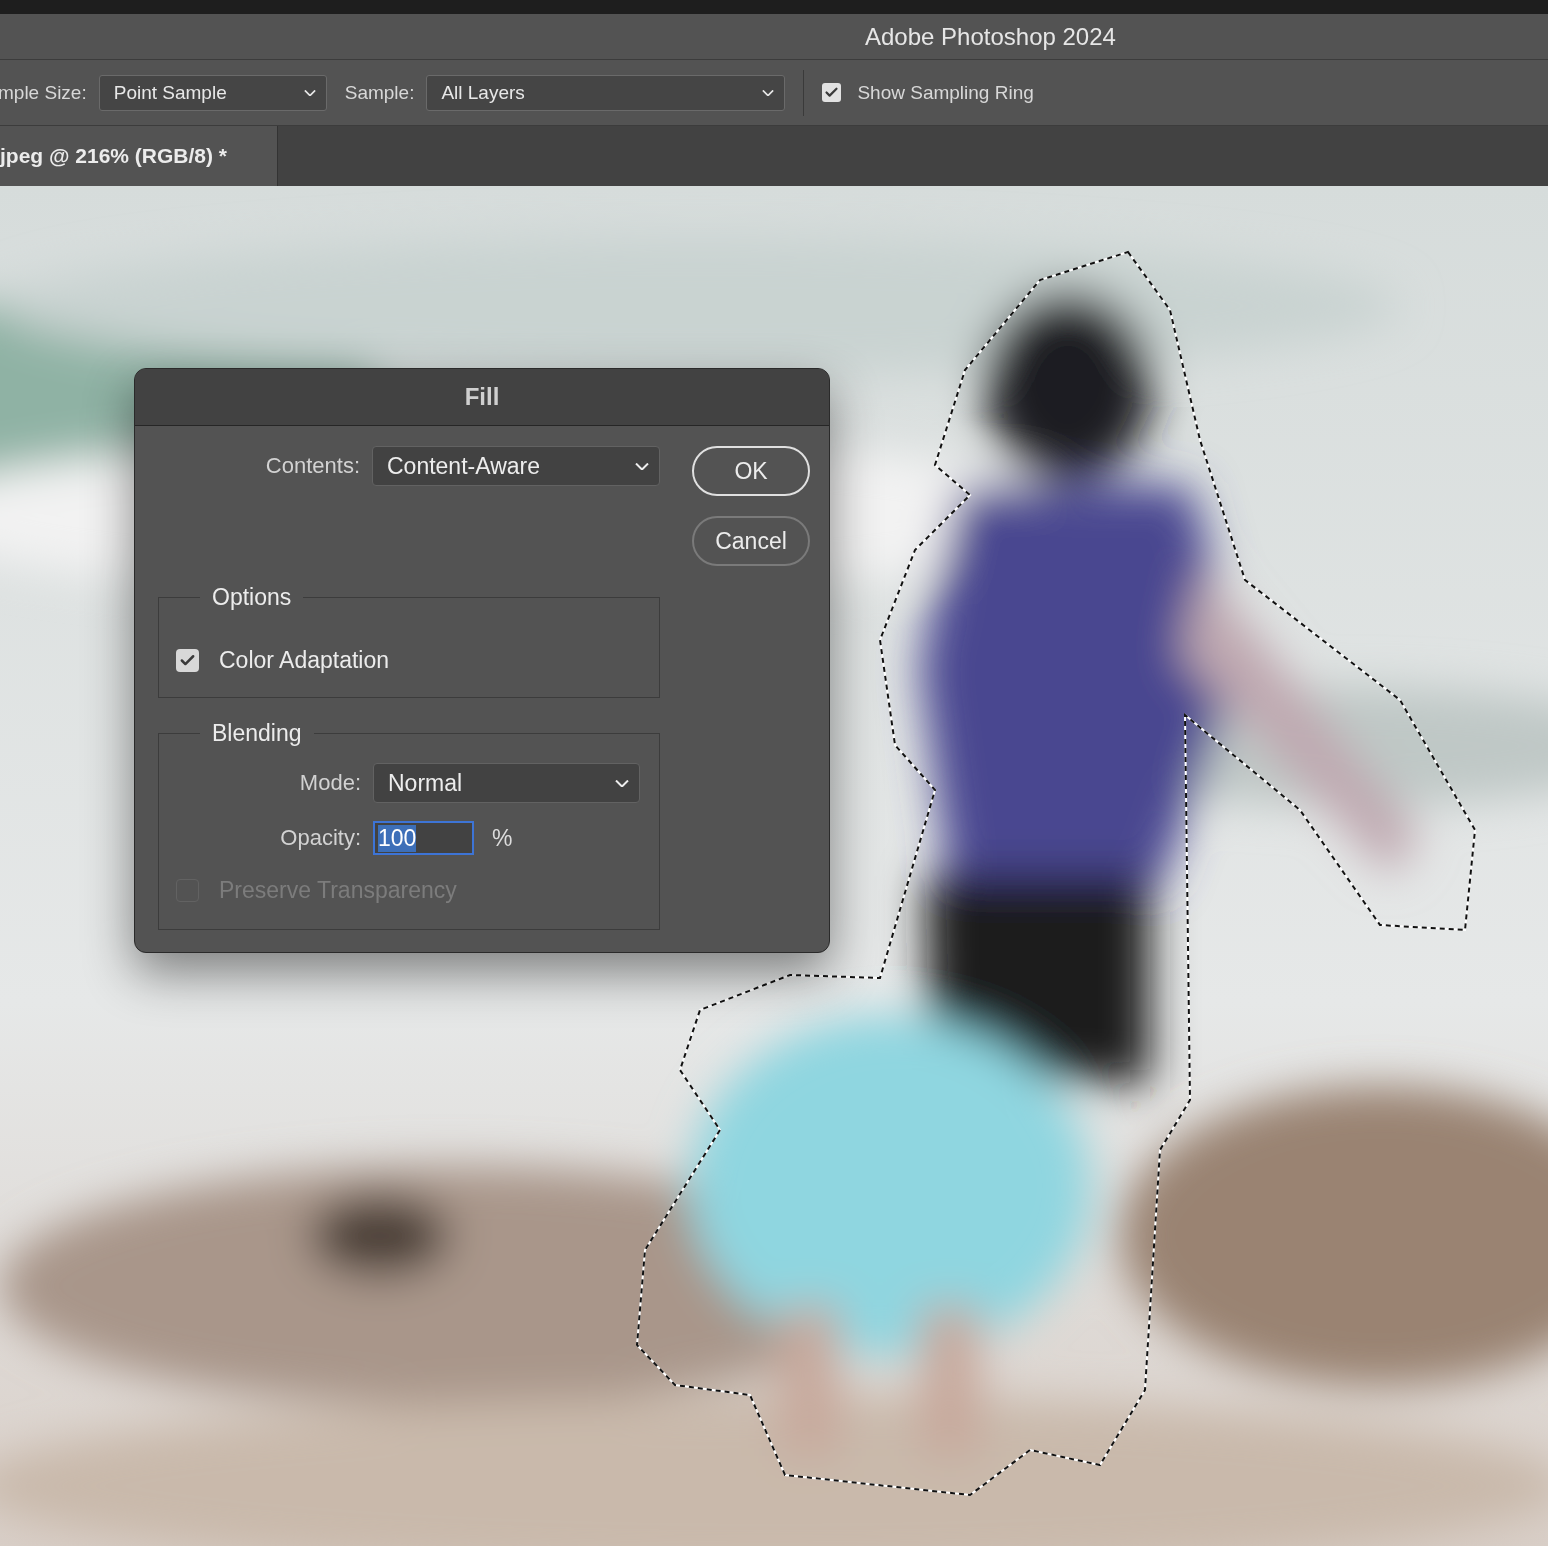  Describe the element at coordinates (312, 466) in the screenshot. I see `contents-label: Contents:` at that location.